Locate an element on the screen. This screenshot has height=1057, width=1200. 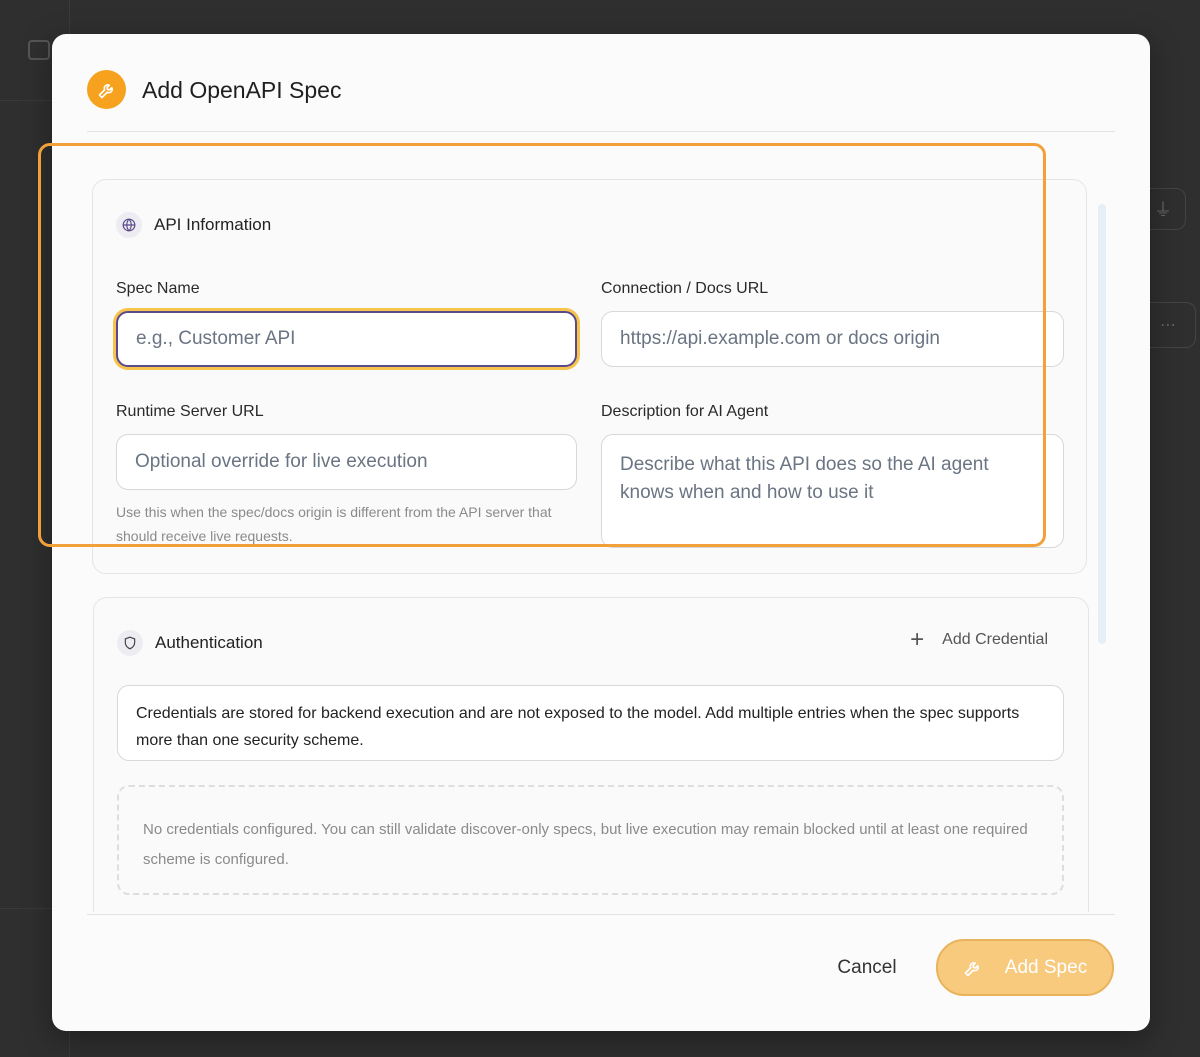
section-header: Authentication is located at coordinates (190, 643).